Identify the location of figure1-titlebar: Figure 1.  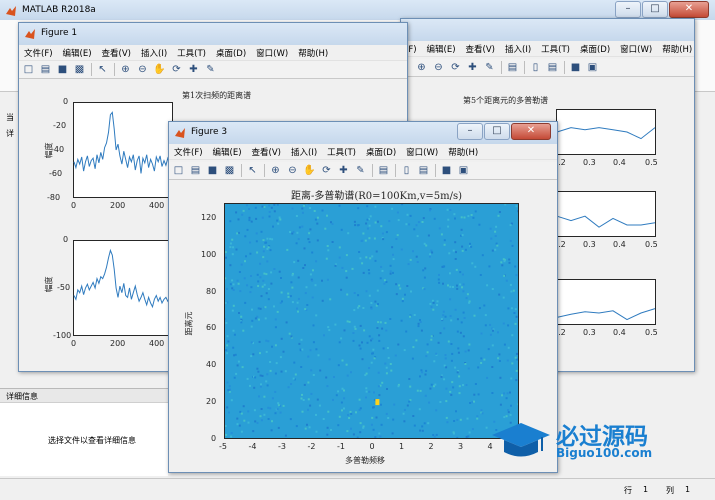
(213, 34).